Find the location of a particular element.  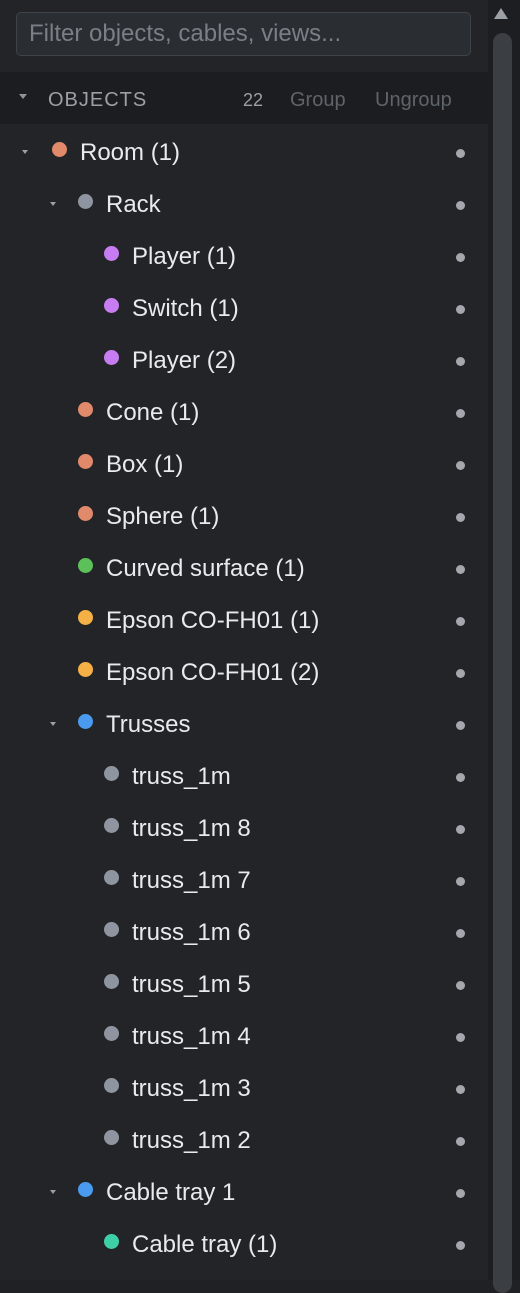

objects-section-header: OBJECTS 22 Group Ungroup is located at coordinates (244, 98).